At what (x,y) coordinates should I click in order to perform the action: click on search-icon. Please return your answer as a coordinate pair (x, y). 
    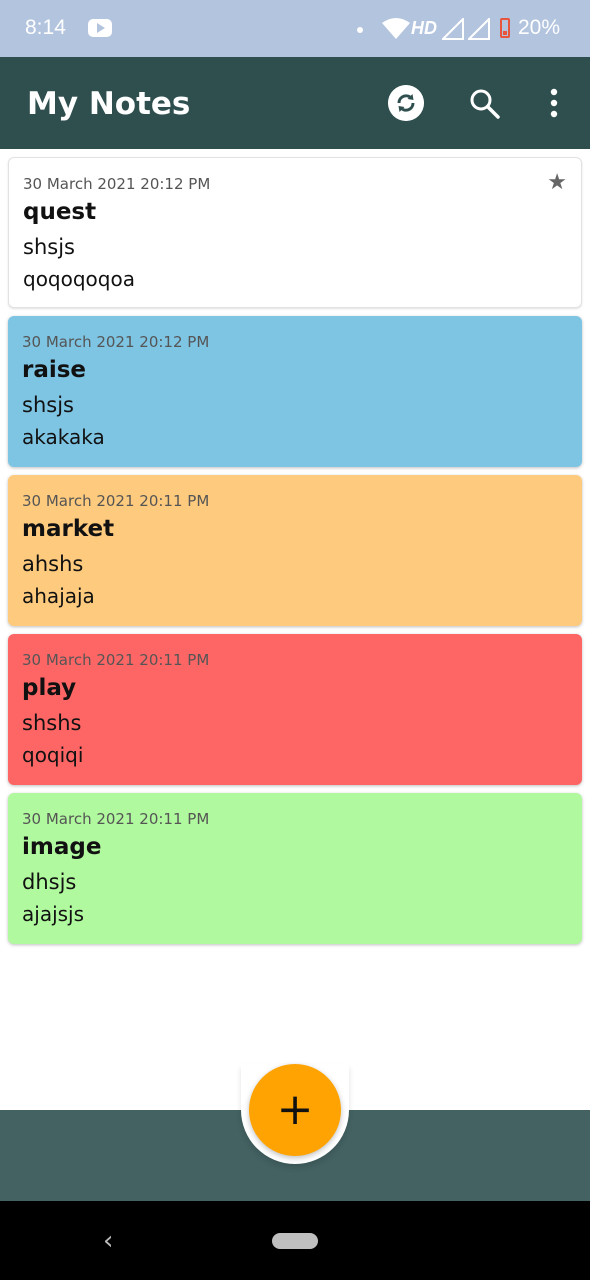
    Looking at the image, I should click on (484, 103).